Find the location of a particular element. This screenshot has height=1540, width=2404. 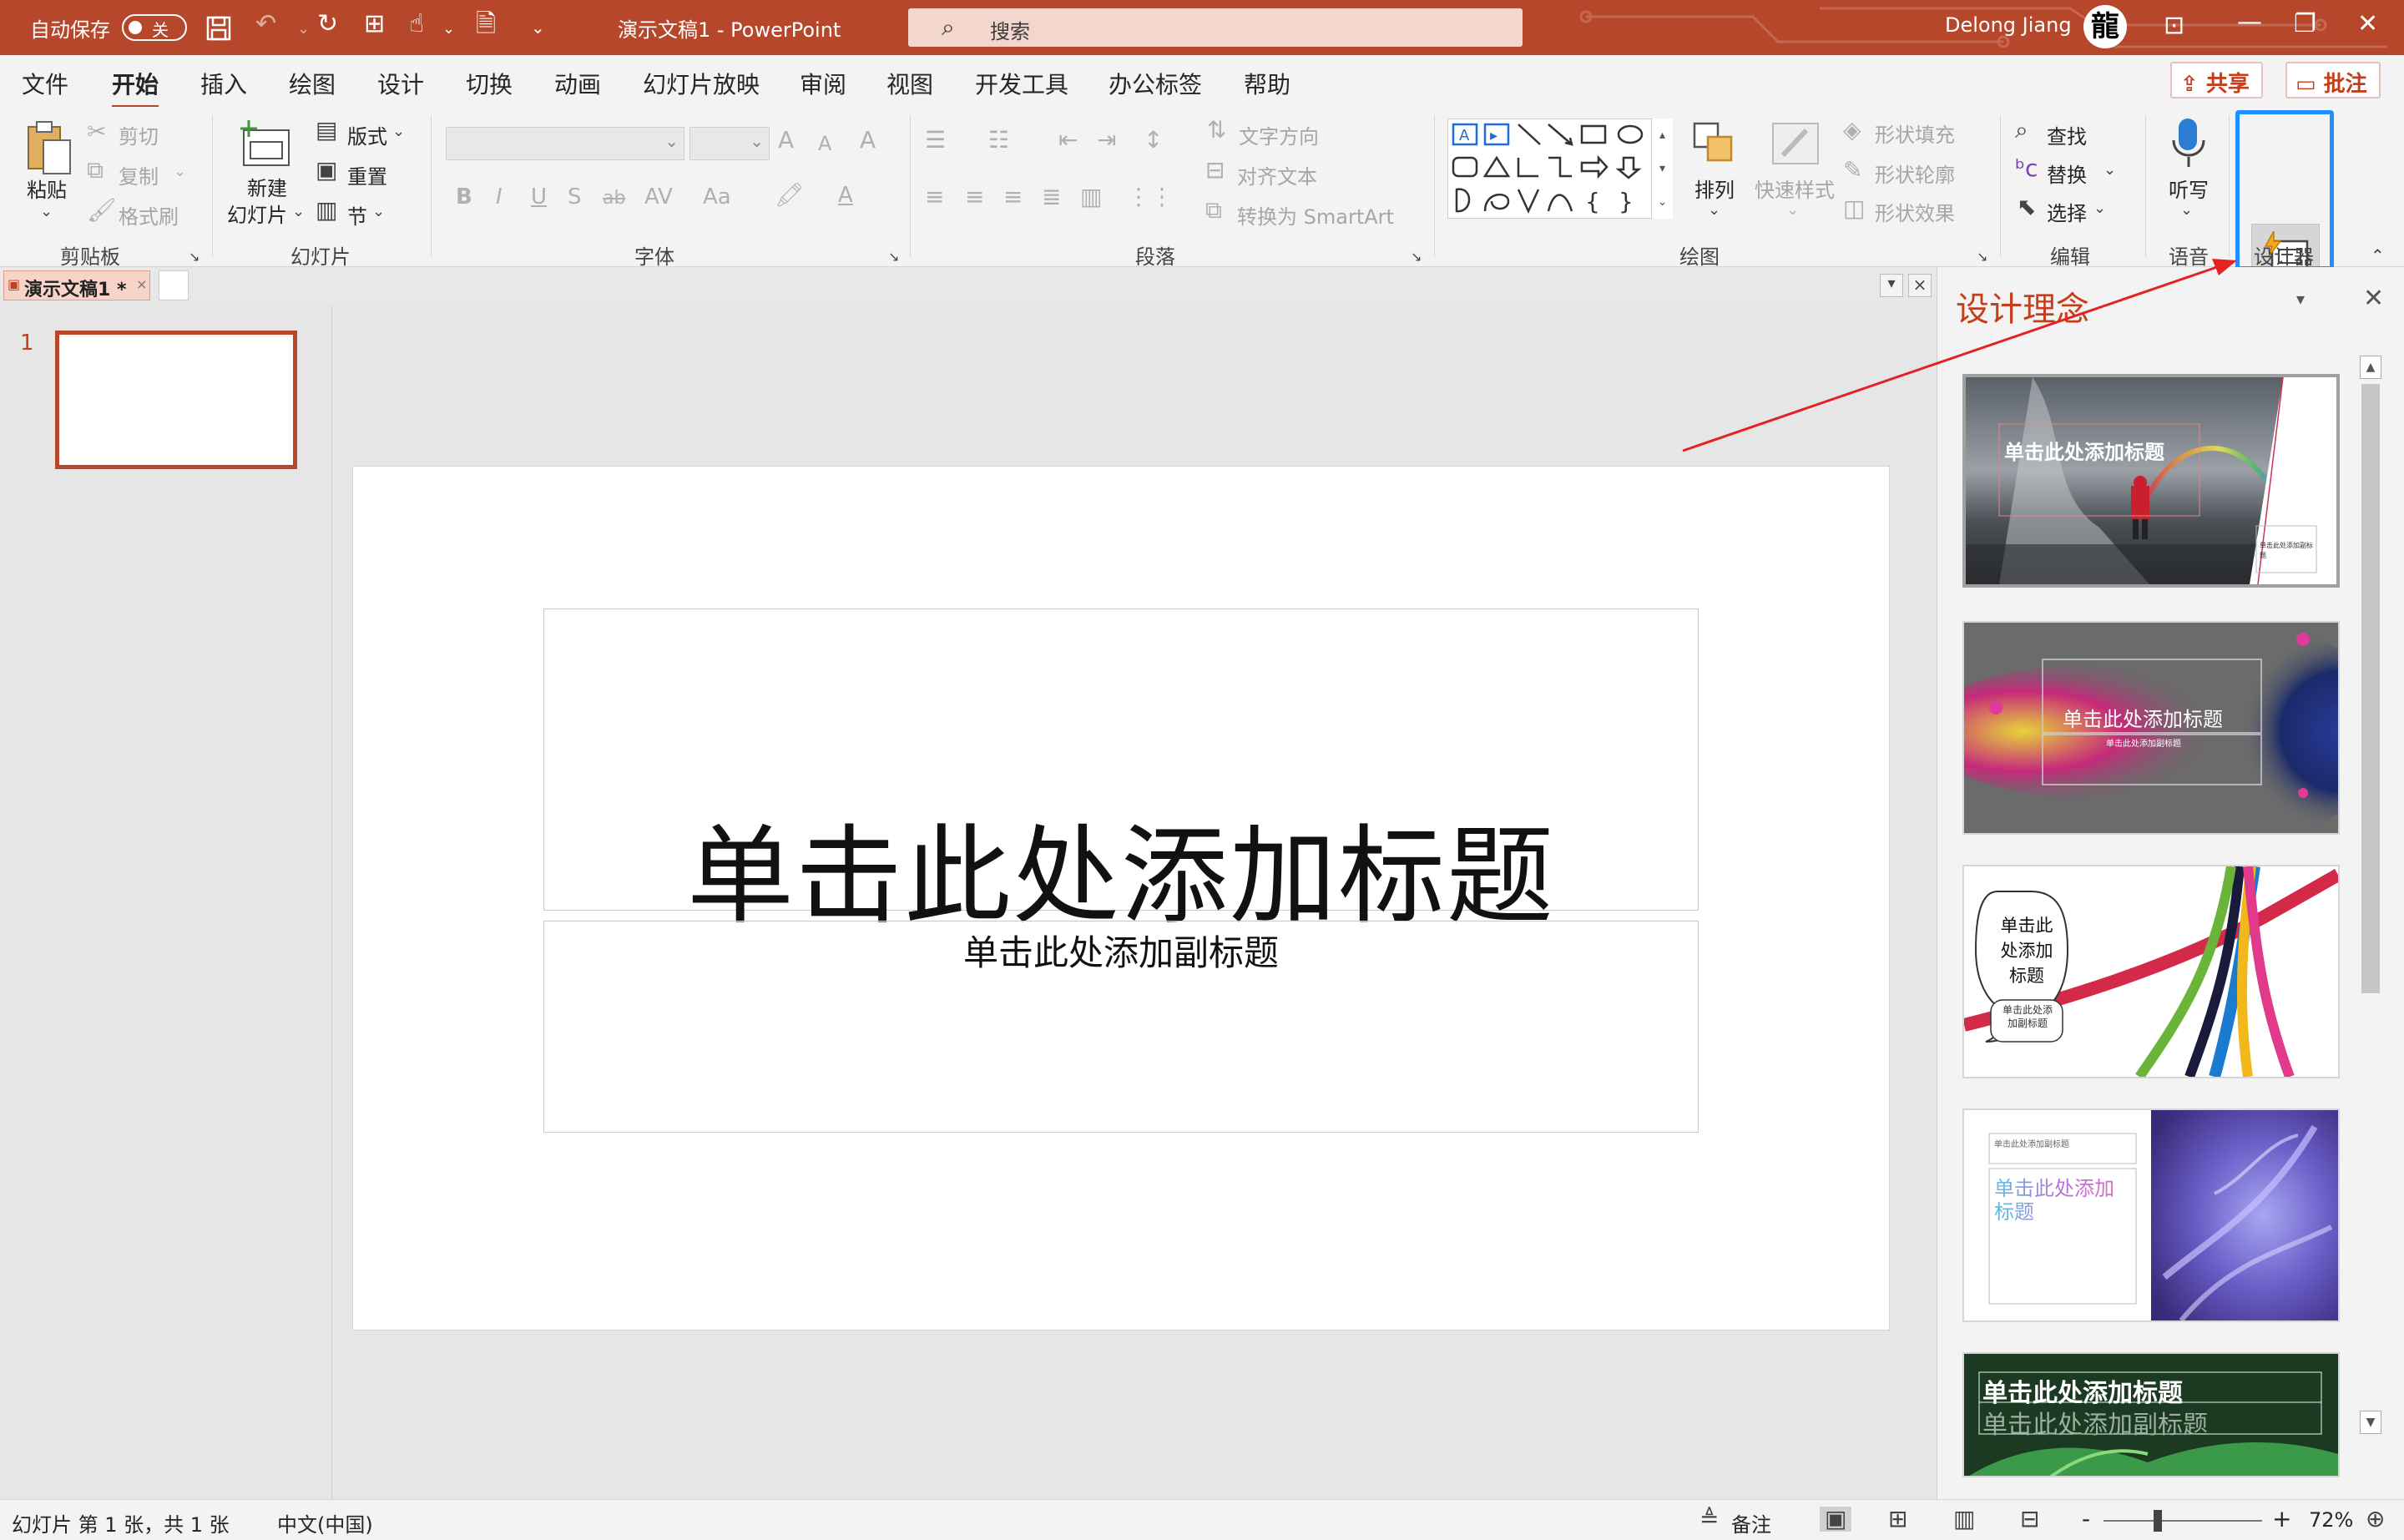

new-slide-button: 新建 is located at coordinates (267, 186).